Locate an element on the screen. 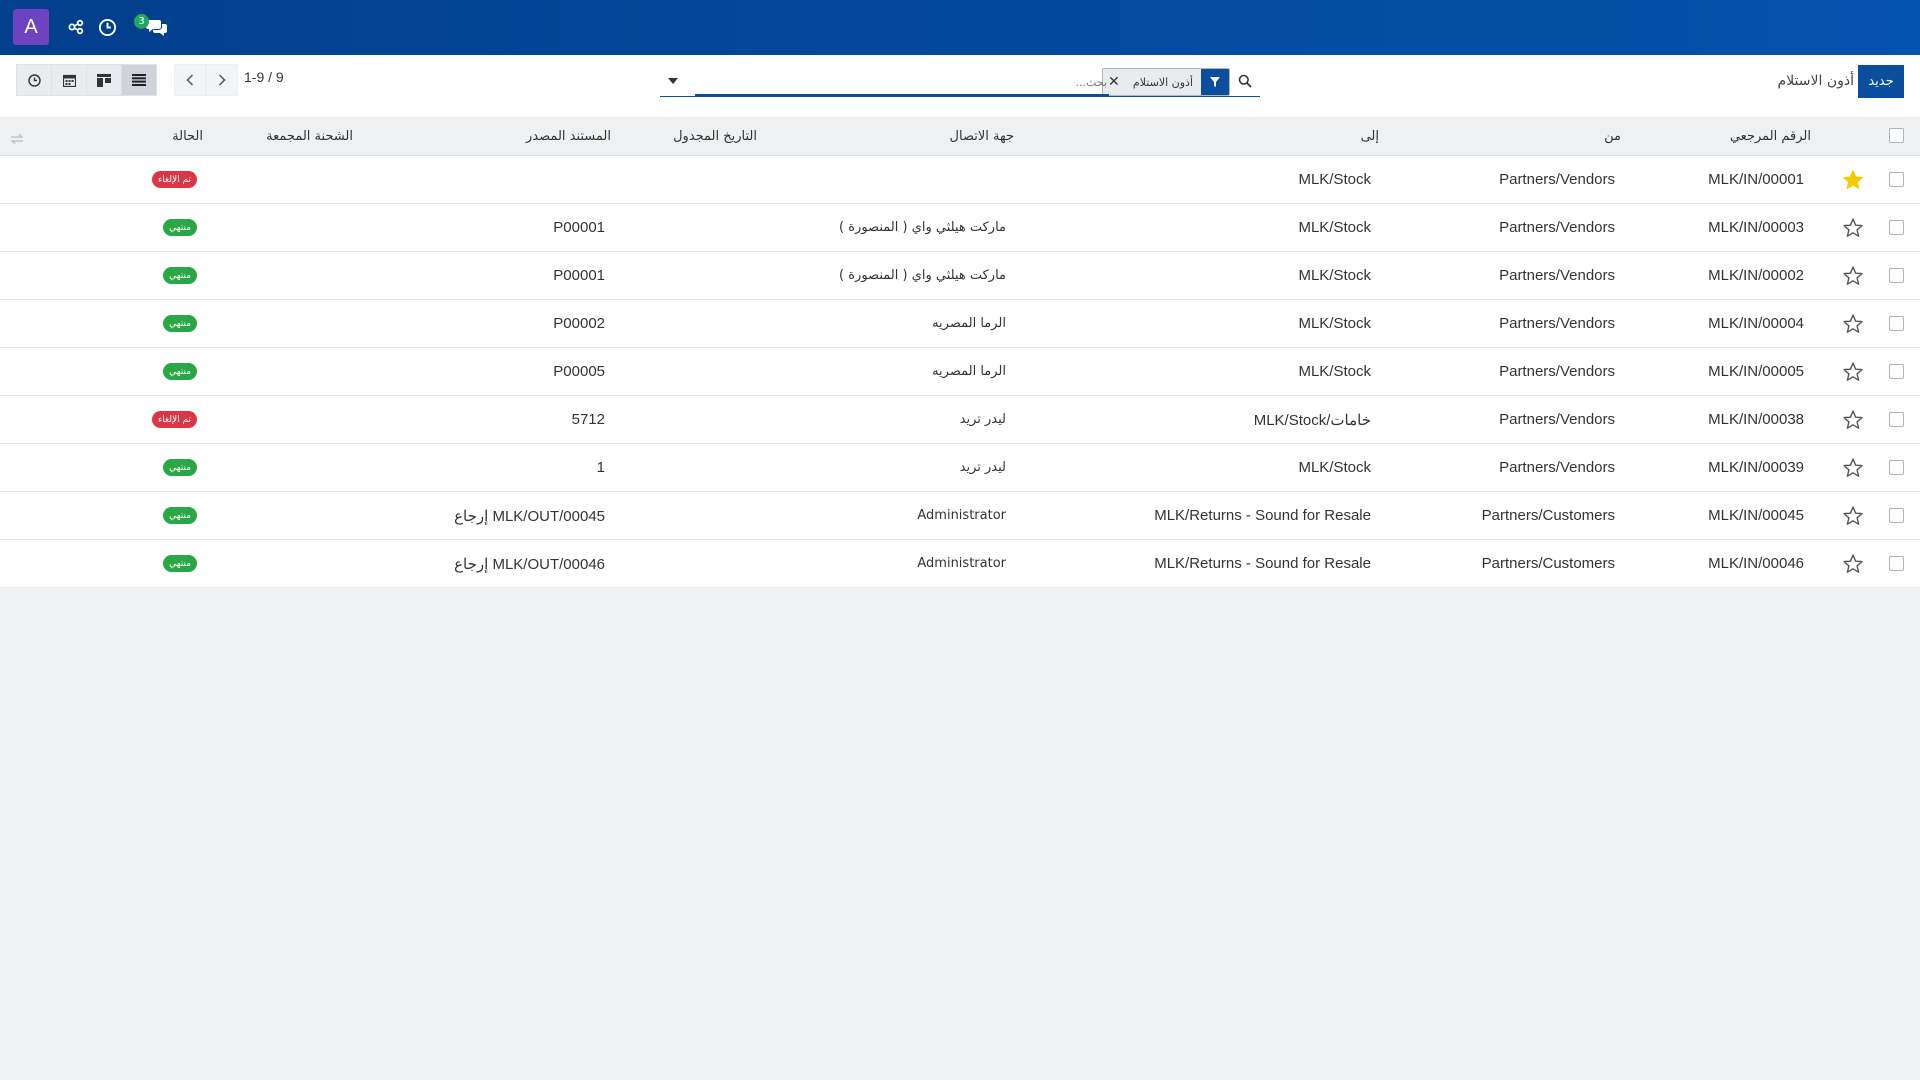 The image size is (1920, 1080). source-document-cell: P00005 is located at coordinates (579, 371).